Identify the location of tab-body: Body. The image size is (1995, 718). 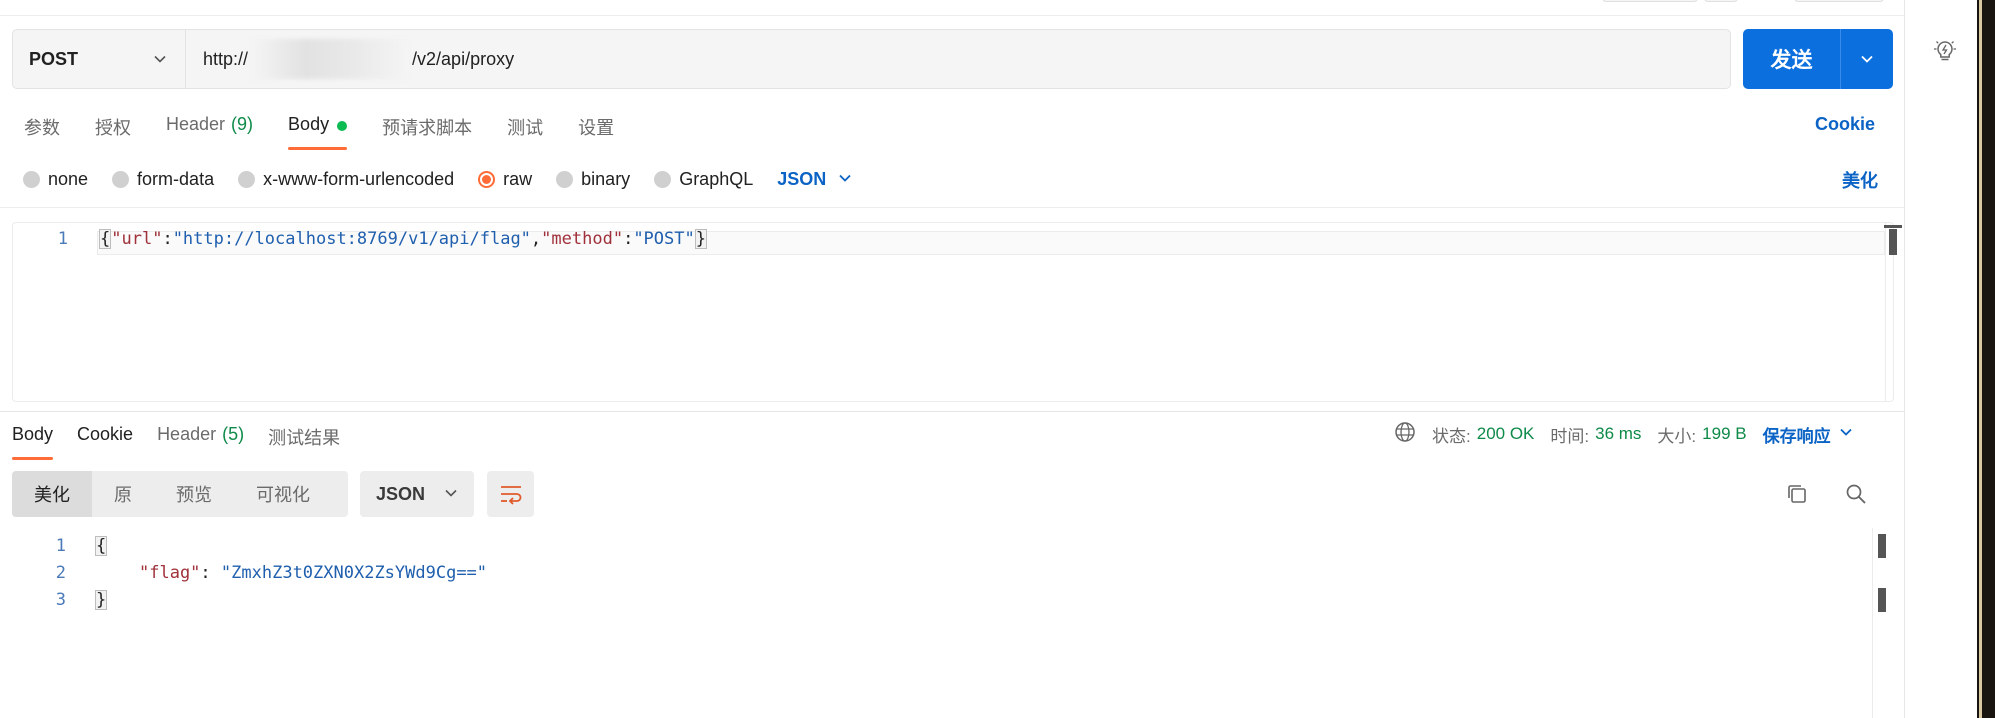
(318, 132).